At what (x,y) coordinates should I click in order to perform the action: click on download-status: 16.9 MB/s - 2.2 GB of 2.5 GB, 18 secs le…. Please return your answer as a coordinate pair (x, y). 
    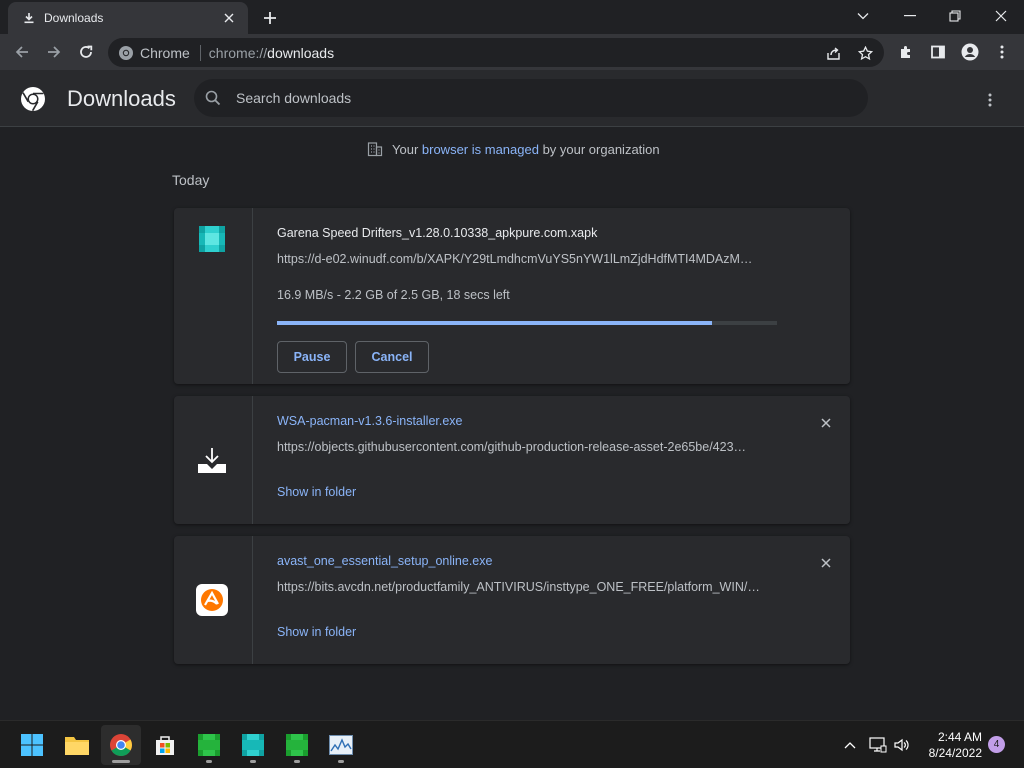
    Looking at the image, I should click on (393, 295).